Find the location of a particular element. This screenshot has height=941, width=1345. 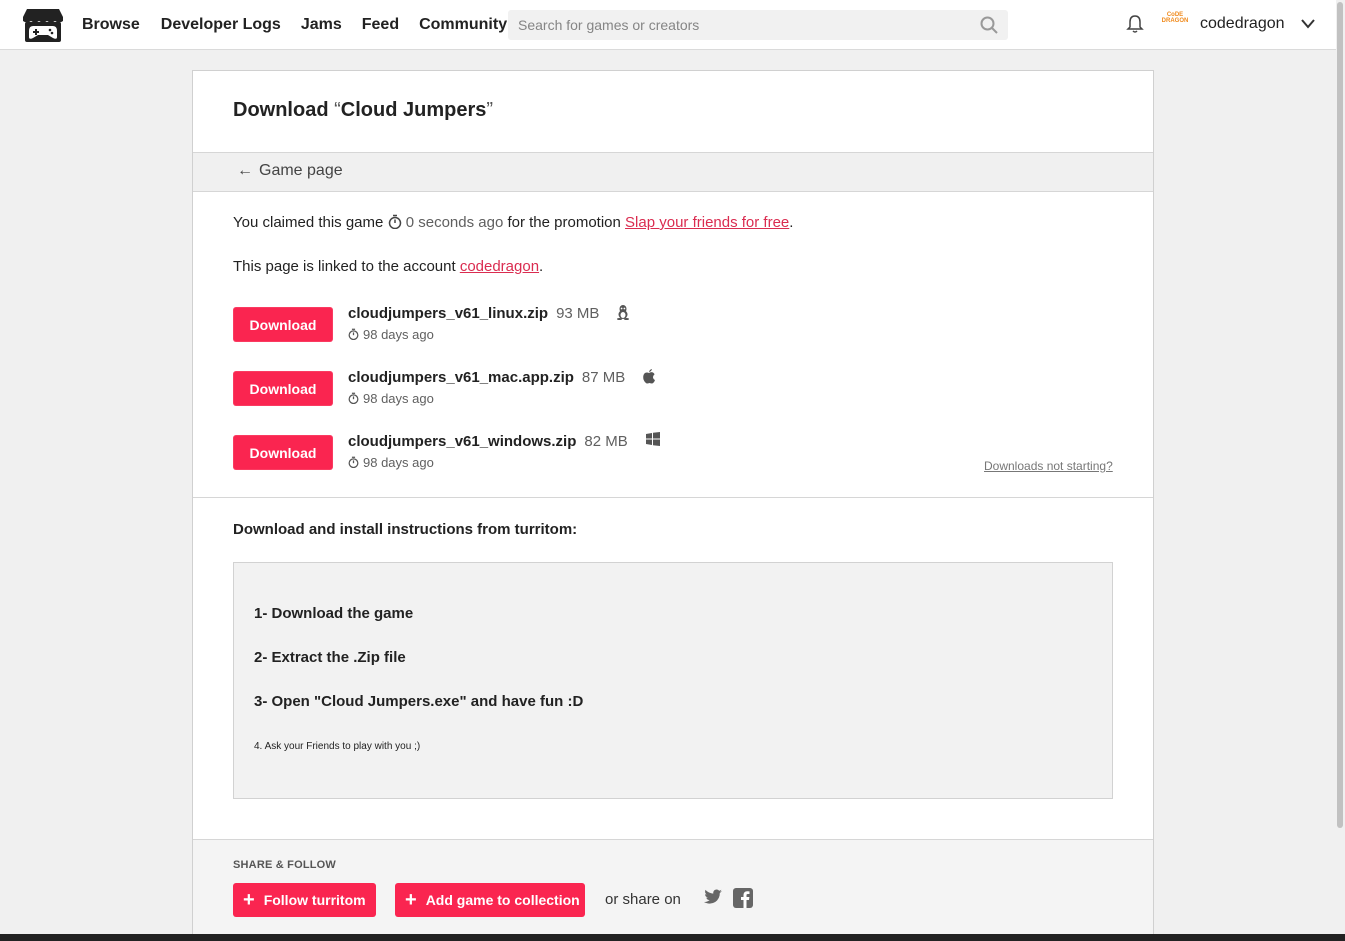

file-name: cloudjumpers_v61_mac.app.zip 87 MB is located at coordinates (486, 377).